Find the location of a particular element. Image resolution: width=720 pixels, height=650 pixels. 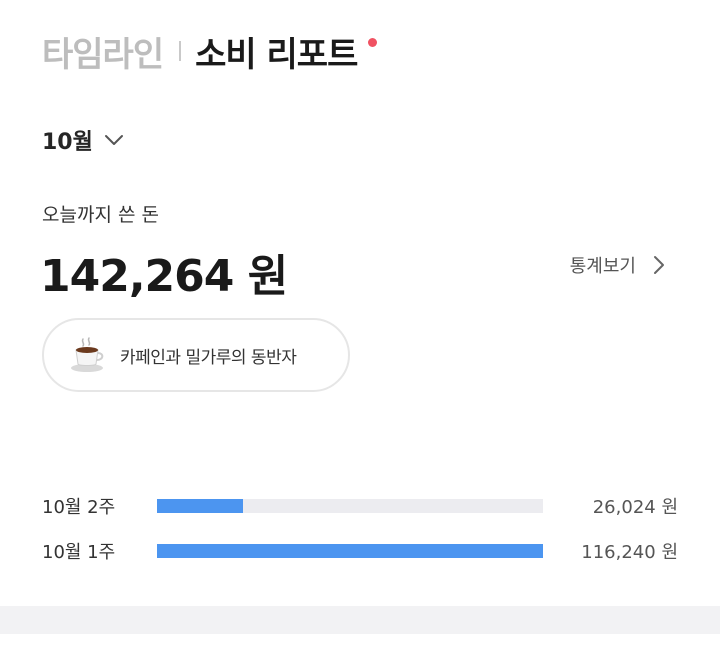

spending-type-text: 카페인과 밀가루의 동반자 is located at coordinates (208, 357).